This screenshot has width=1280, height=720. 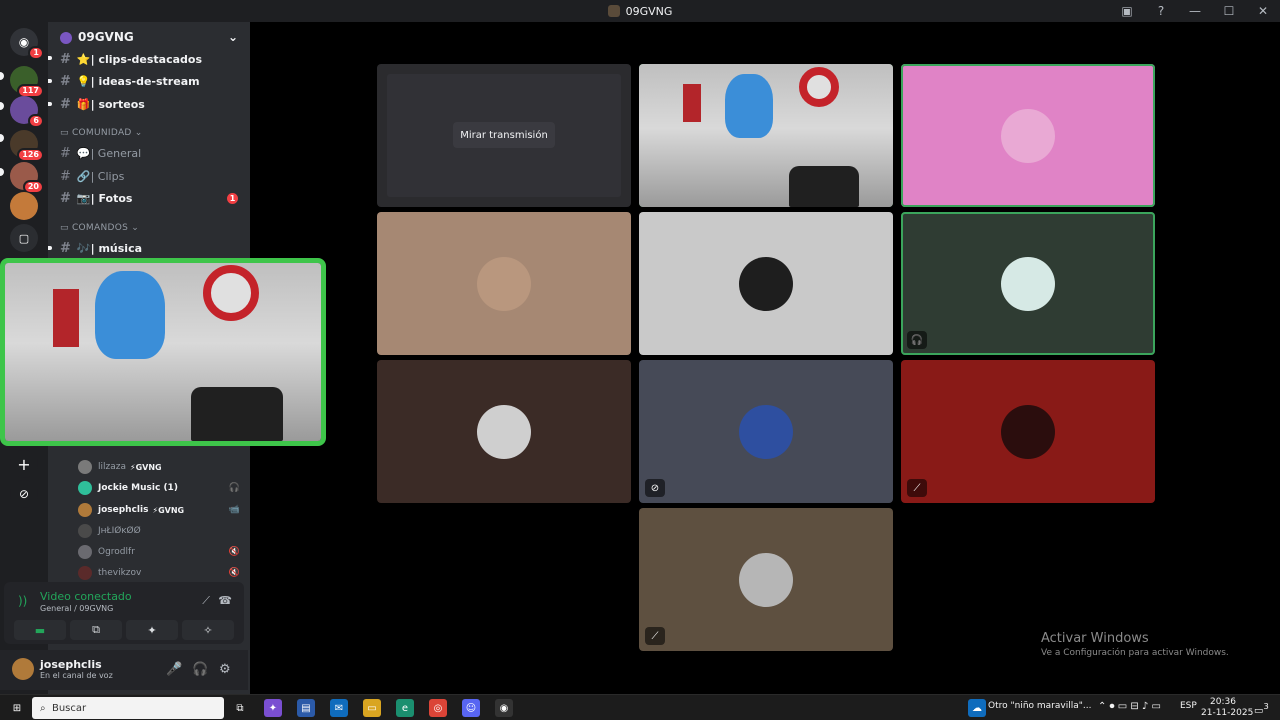 I want to click on notification-count: 3, so click(x=1266, y=706).